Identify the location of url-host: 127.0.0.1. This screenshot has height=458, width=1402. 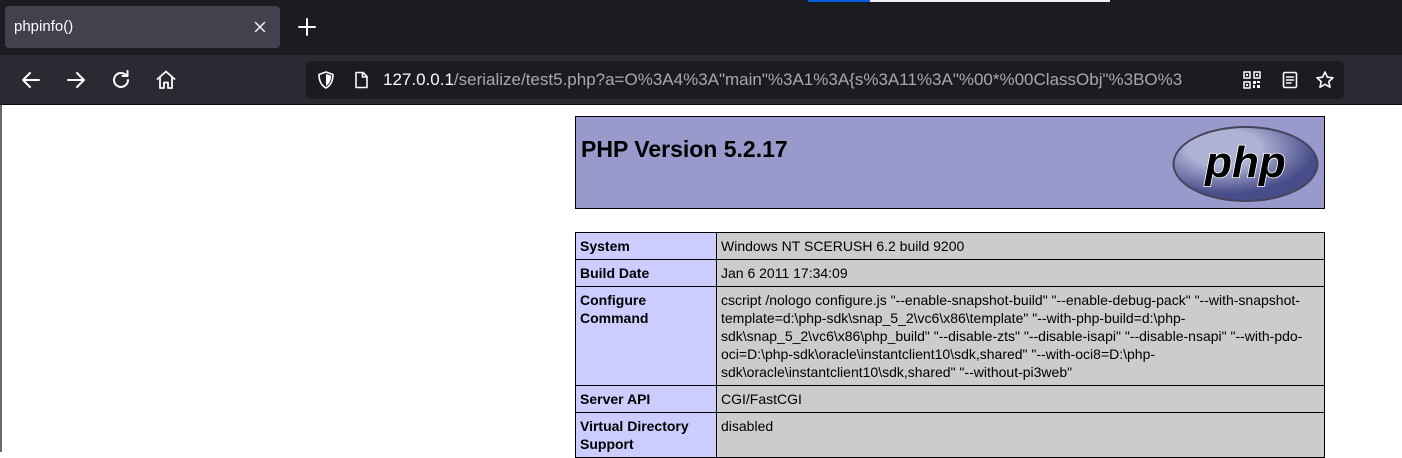
(418, 79).